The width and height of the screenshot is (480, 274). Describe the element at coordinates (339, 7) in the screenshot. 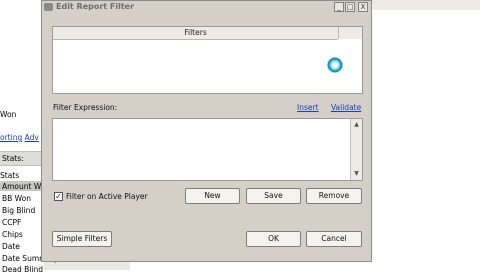

I see `minimize-button: _` at that location.